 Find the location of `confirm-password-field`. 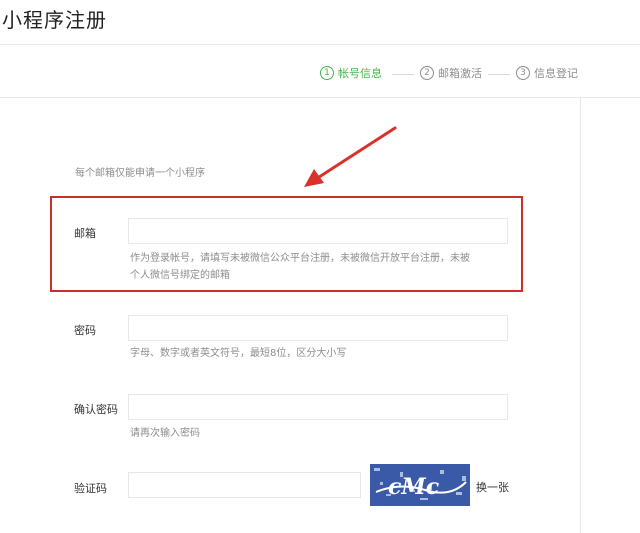

confirm-password-field is located at coordinates (318, 407).